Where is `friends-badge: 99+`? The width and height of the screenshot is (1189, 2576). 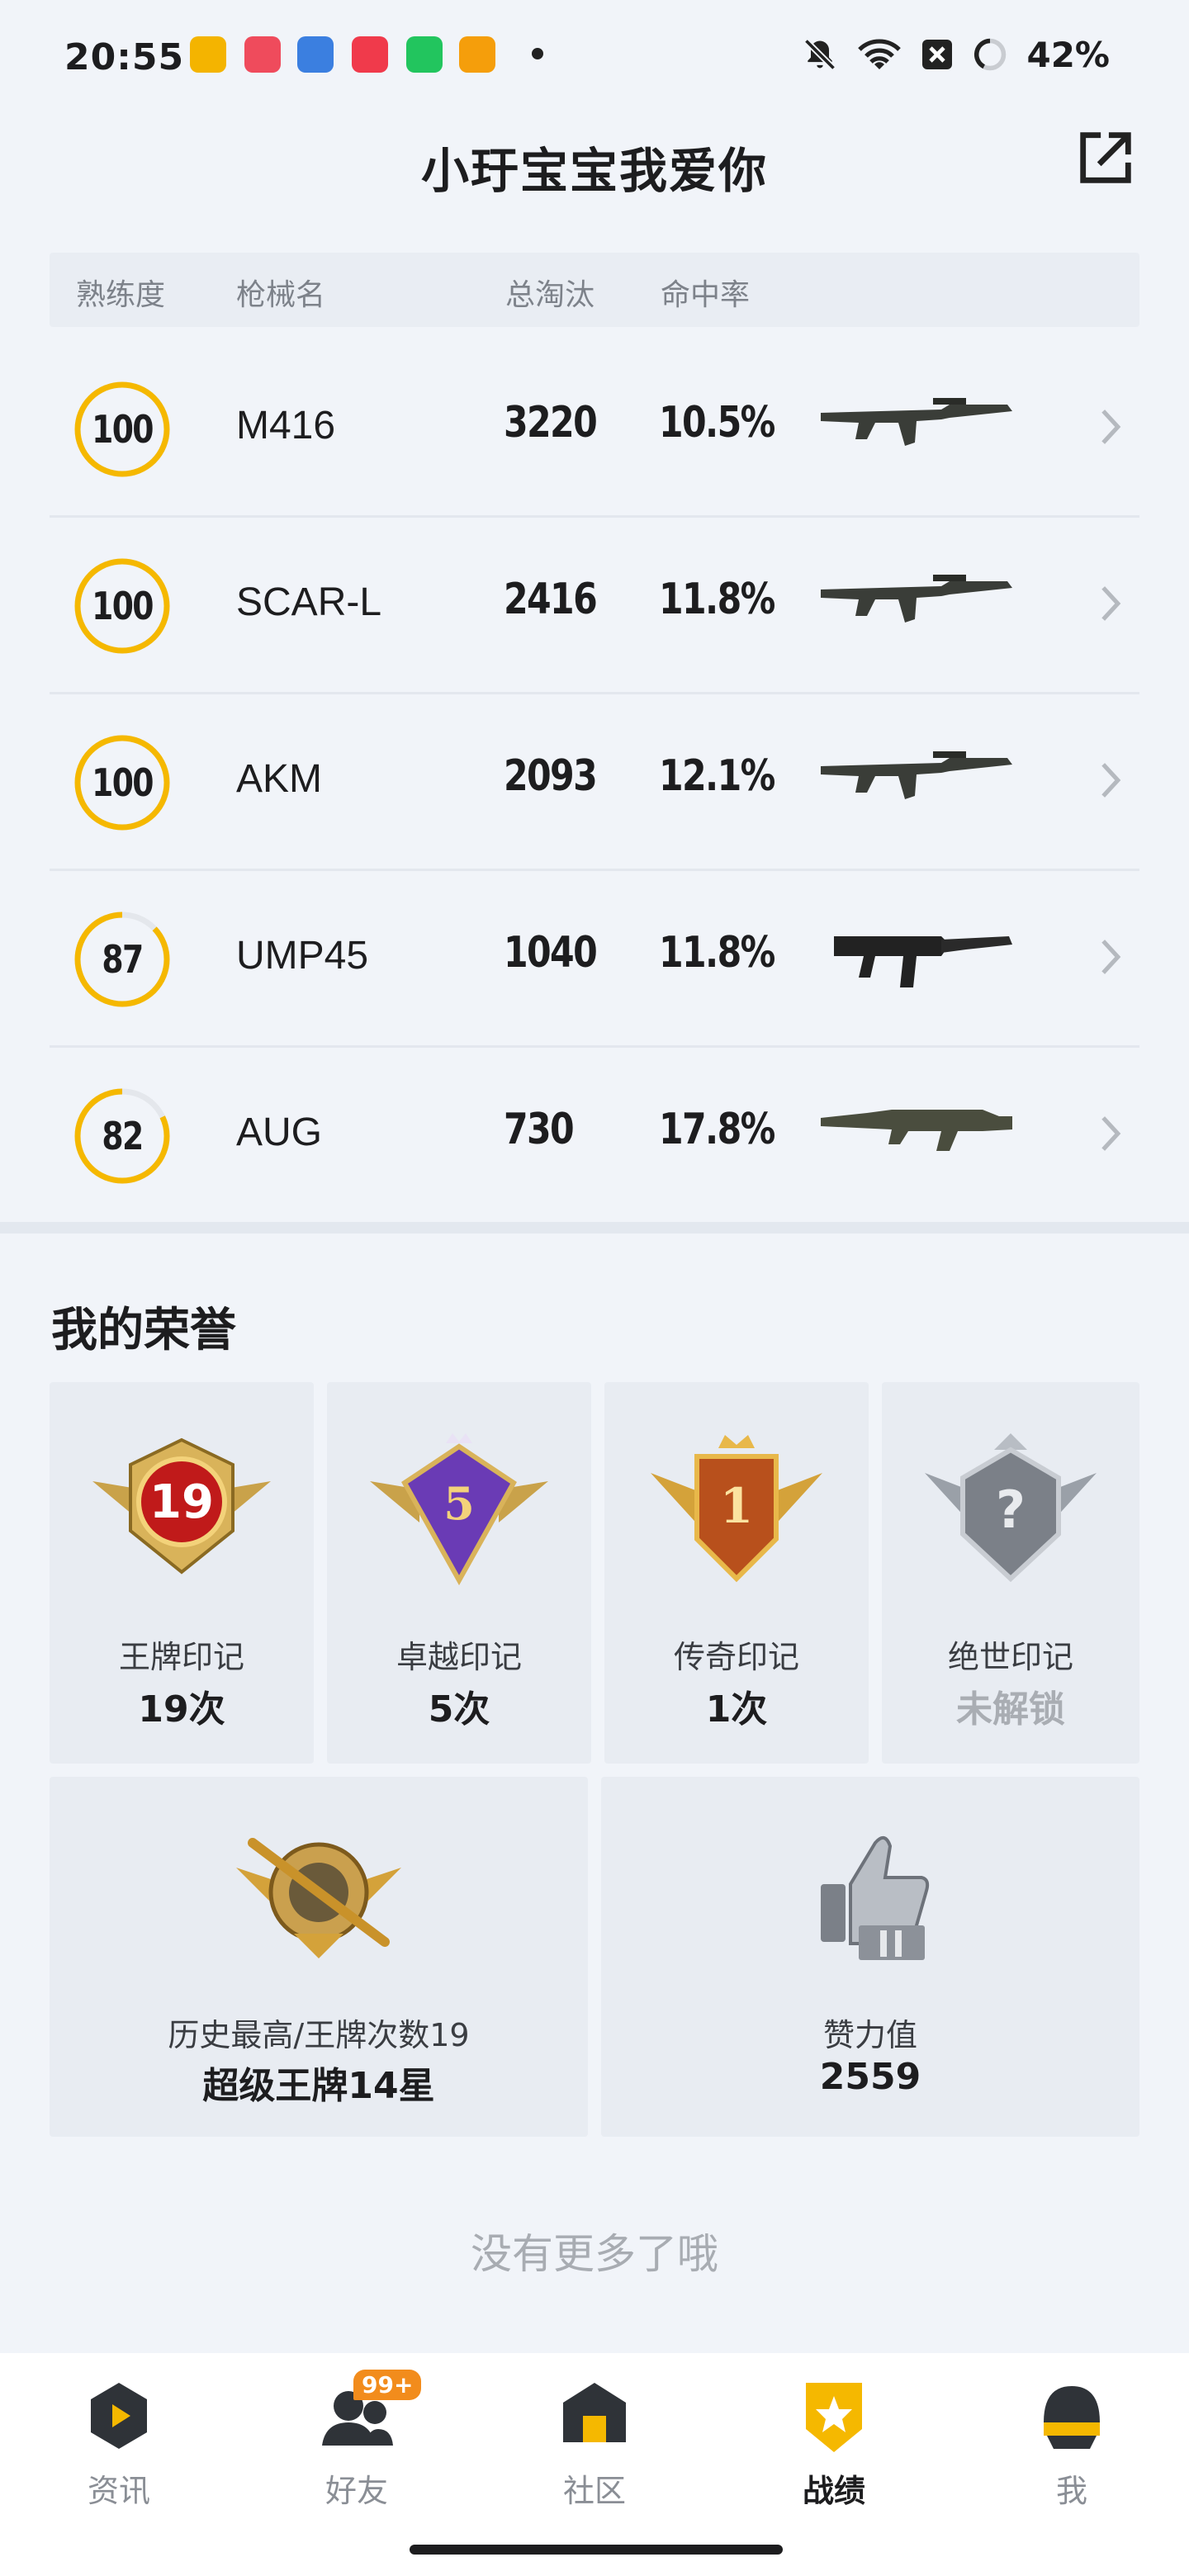 friends-badge: 99+ is located at coordinates (387, 2385).